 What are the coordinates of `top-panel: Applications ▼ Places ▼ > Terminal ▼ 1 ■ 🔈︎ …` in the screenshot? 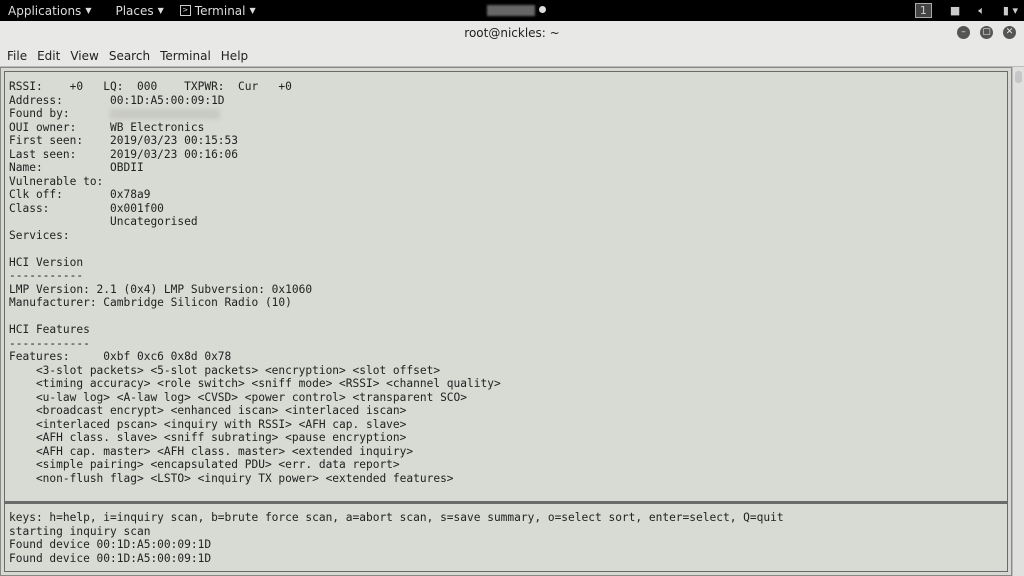 It's located at (512, 10).